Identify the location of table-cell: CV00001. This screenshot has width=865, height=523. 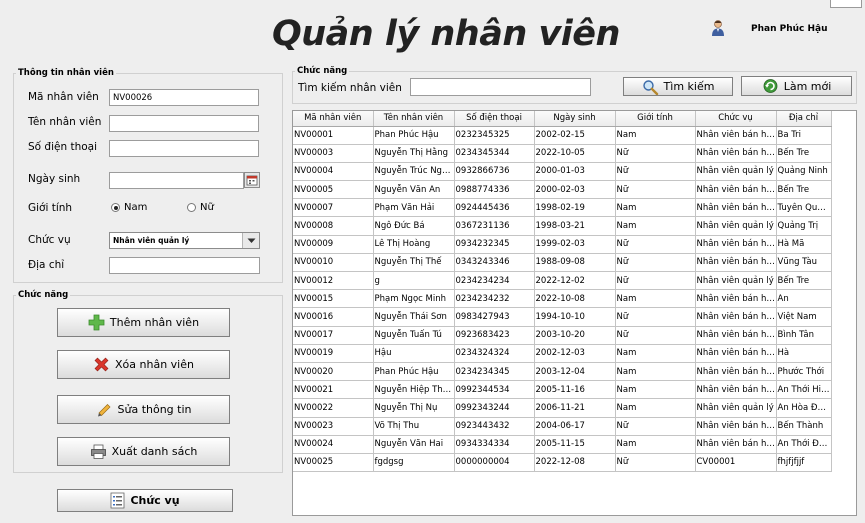
(736, 463).